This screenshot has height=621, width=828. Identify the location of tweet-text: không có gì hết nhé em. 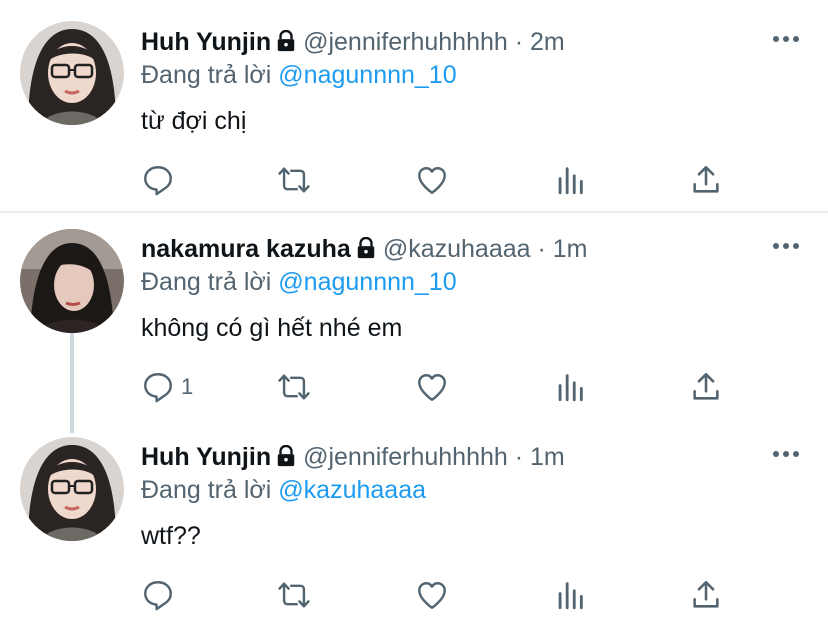
(272, 328).